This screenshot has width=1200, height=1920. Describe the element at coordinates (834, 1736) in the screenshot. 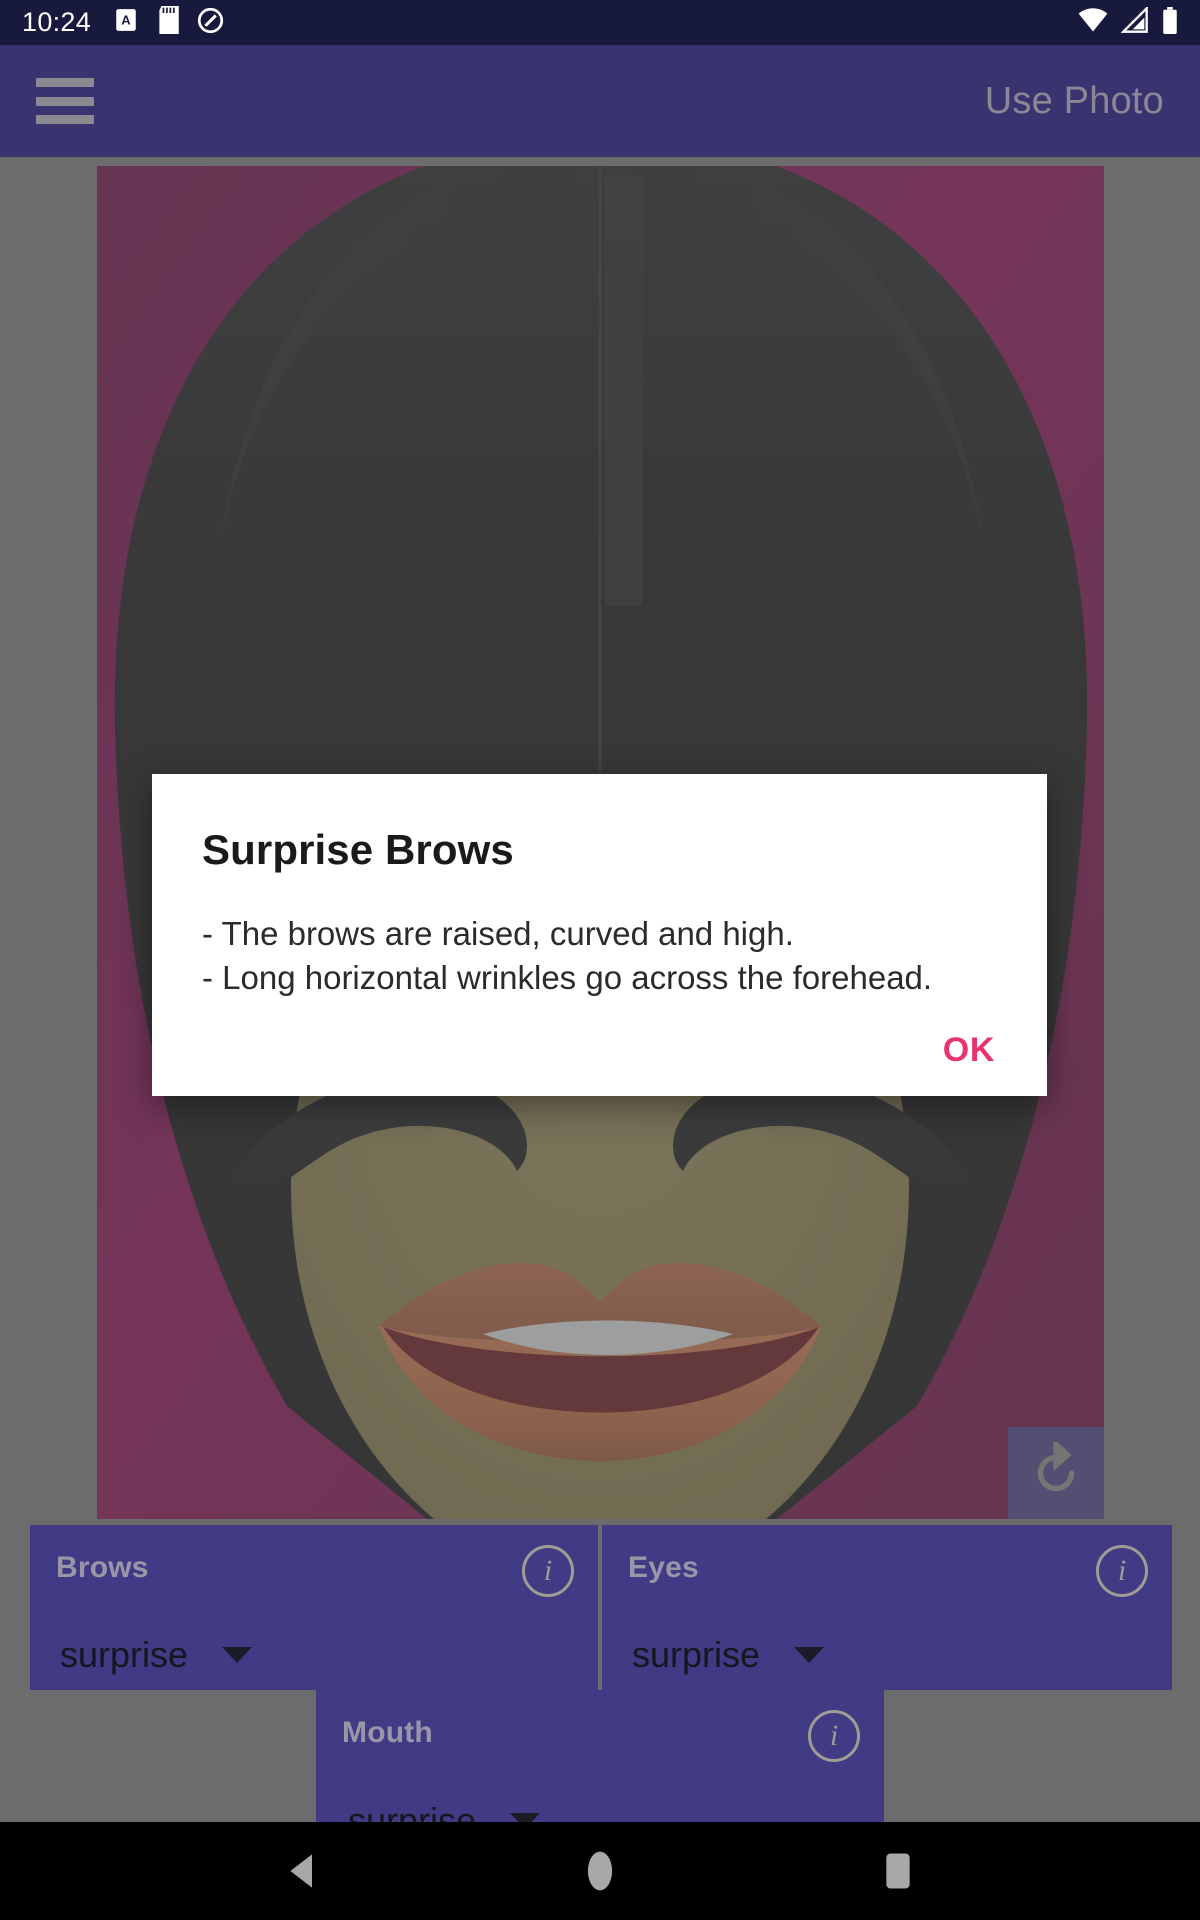

I see `mouth-info-icon: i` at that location.